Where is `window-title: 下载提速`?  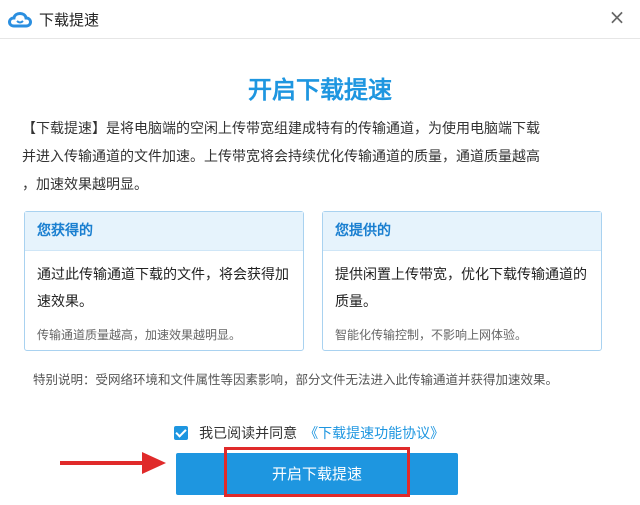
window-title: 下载提速 is located at coordinates (69, 20).